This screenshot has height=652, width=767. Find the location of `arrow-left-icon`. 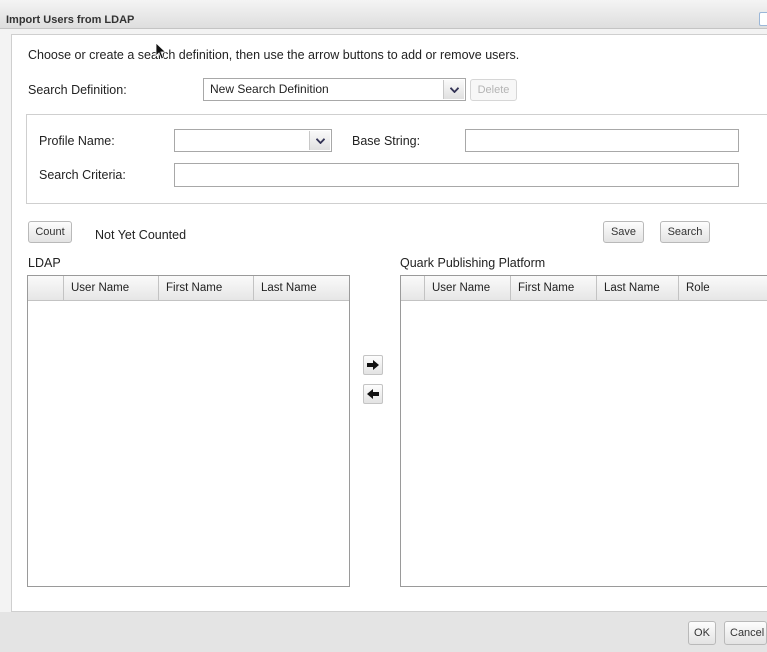

arrow-left-icon is located at coordinates (373, 394).